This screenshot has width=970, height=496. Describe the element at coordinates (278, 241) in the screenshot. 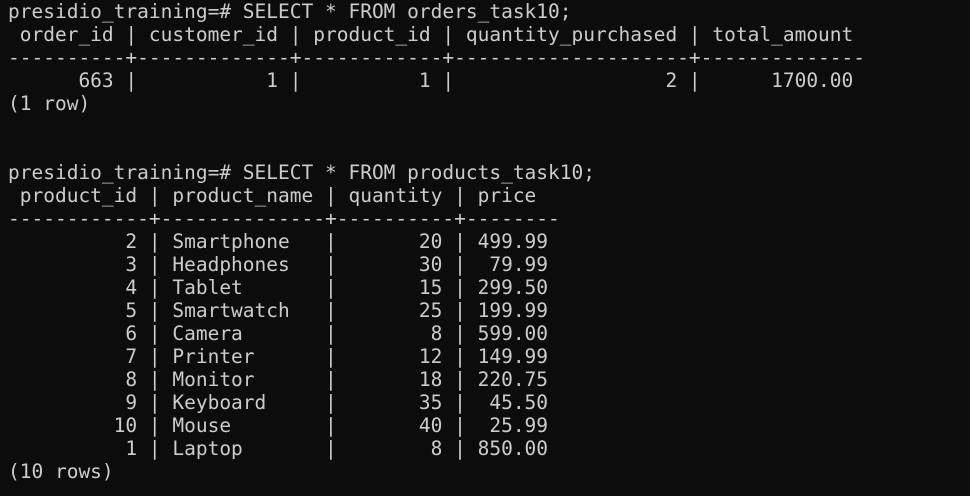

I see `products-table-row: 2 | Smartphone | 20 | 499.99` at that location.